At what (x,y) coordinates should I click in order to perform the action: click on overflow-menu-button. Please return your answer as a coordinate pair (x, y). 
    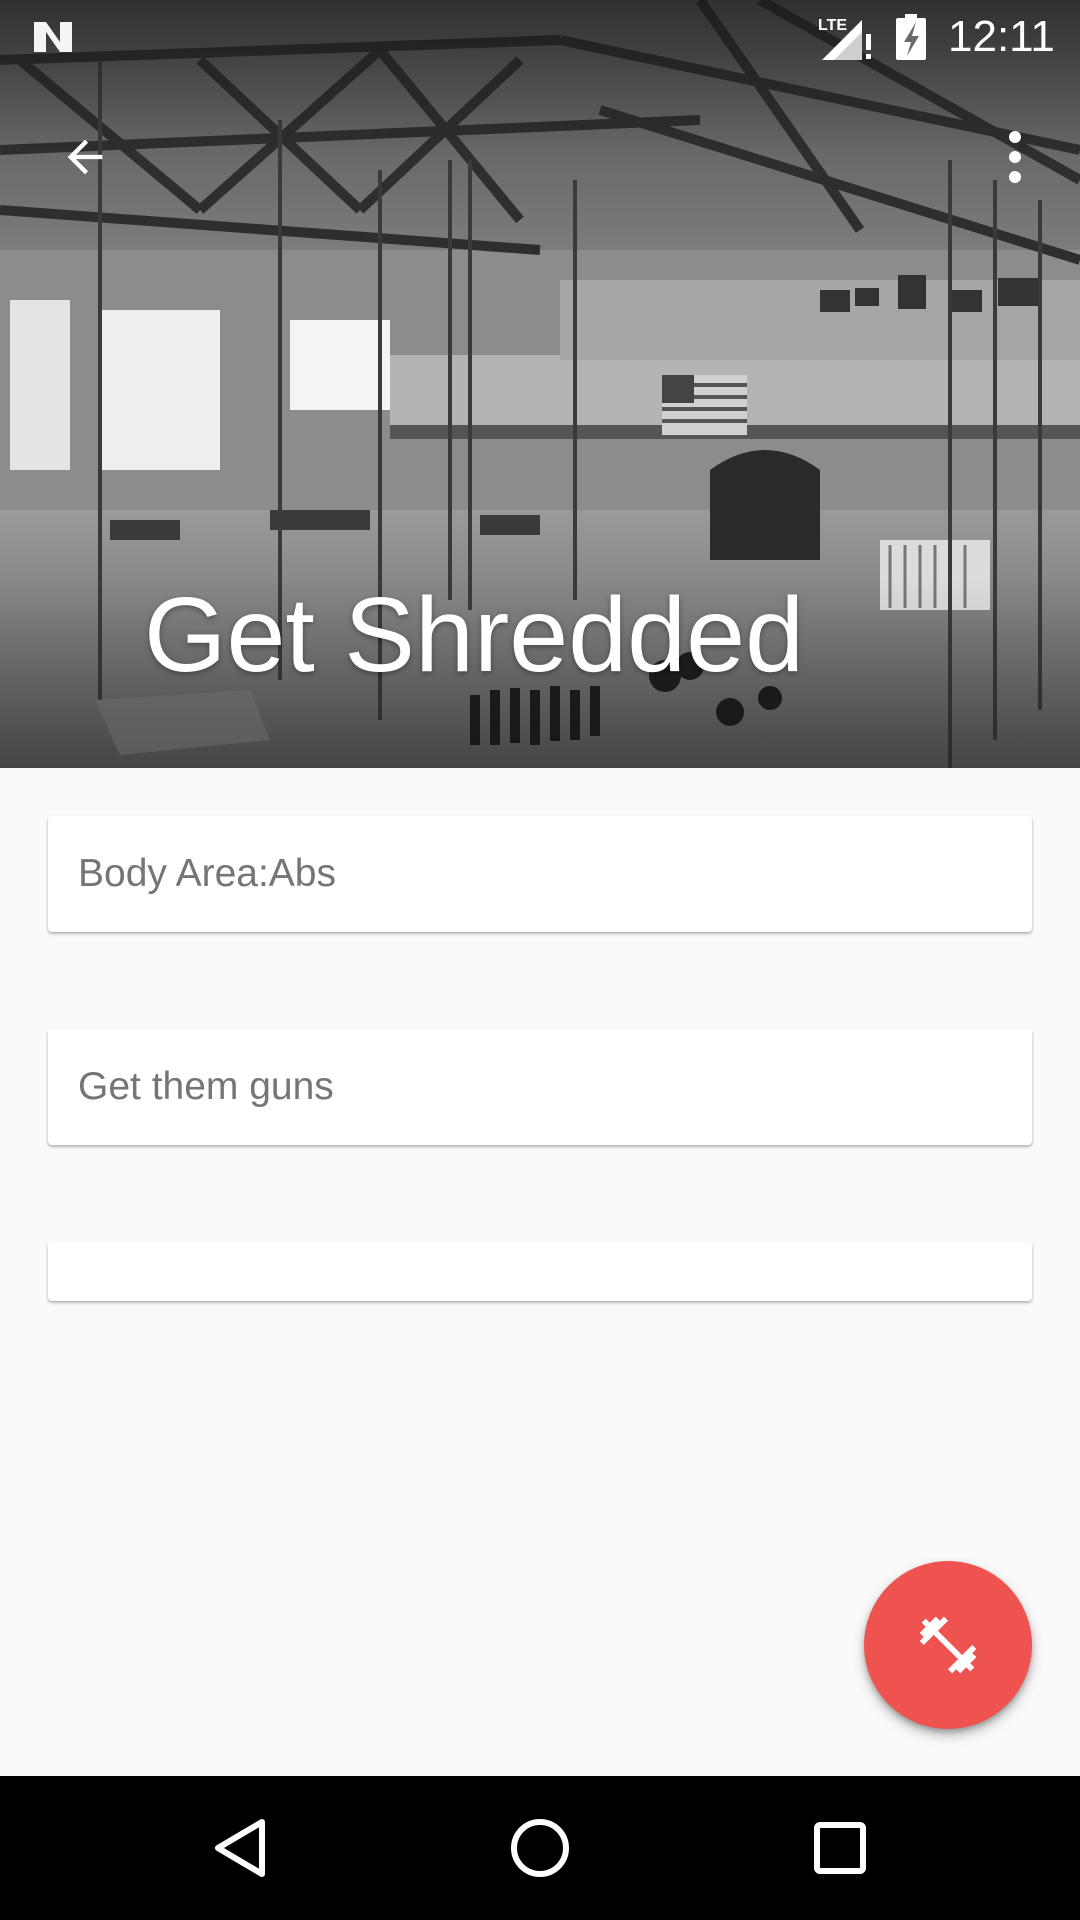
    Looking at the image, I should click on (1015, 157).